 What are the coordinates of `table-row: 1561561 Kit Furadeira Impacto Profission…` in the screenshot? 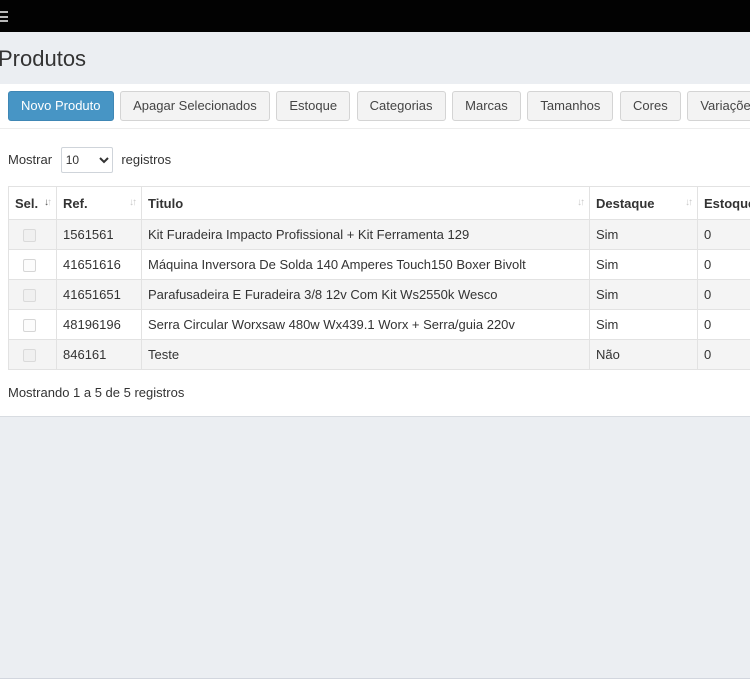 It's located at (379, 234).